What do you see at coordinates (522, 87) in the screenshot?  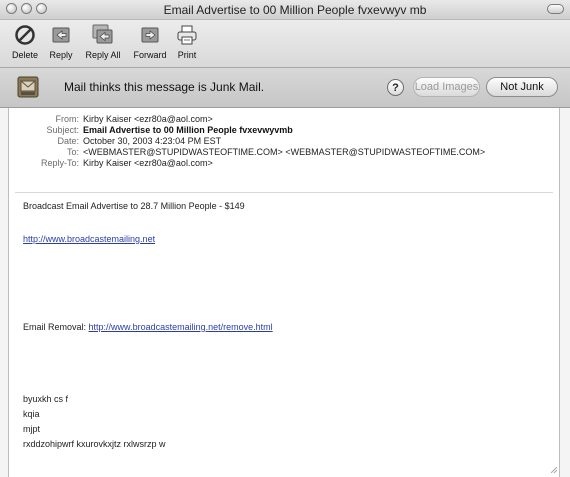 I see `not-junk-button: Not Junk` at bounding box center [522, 87].